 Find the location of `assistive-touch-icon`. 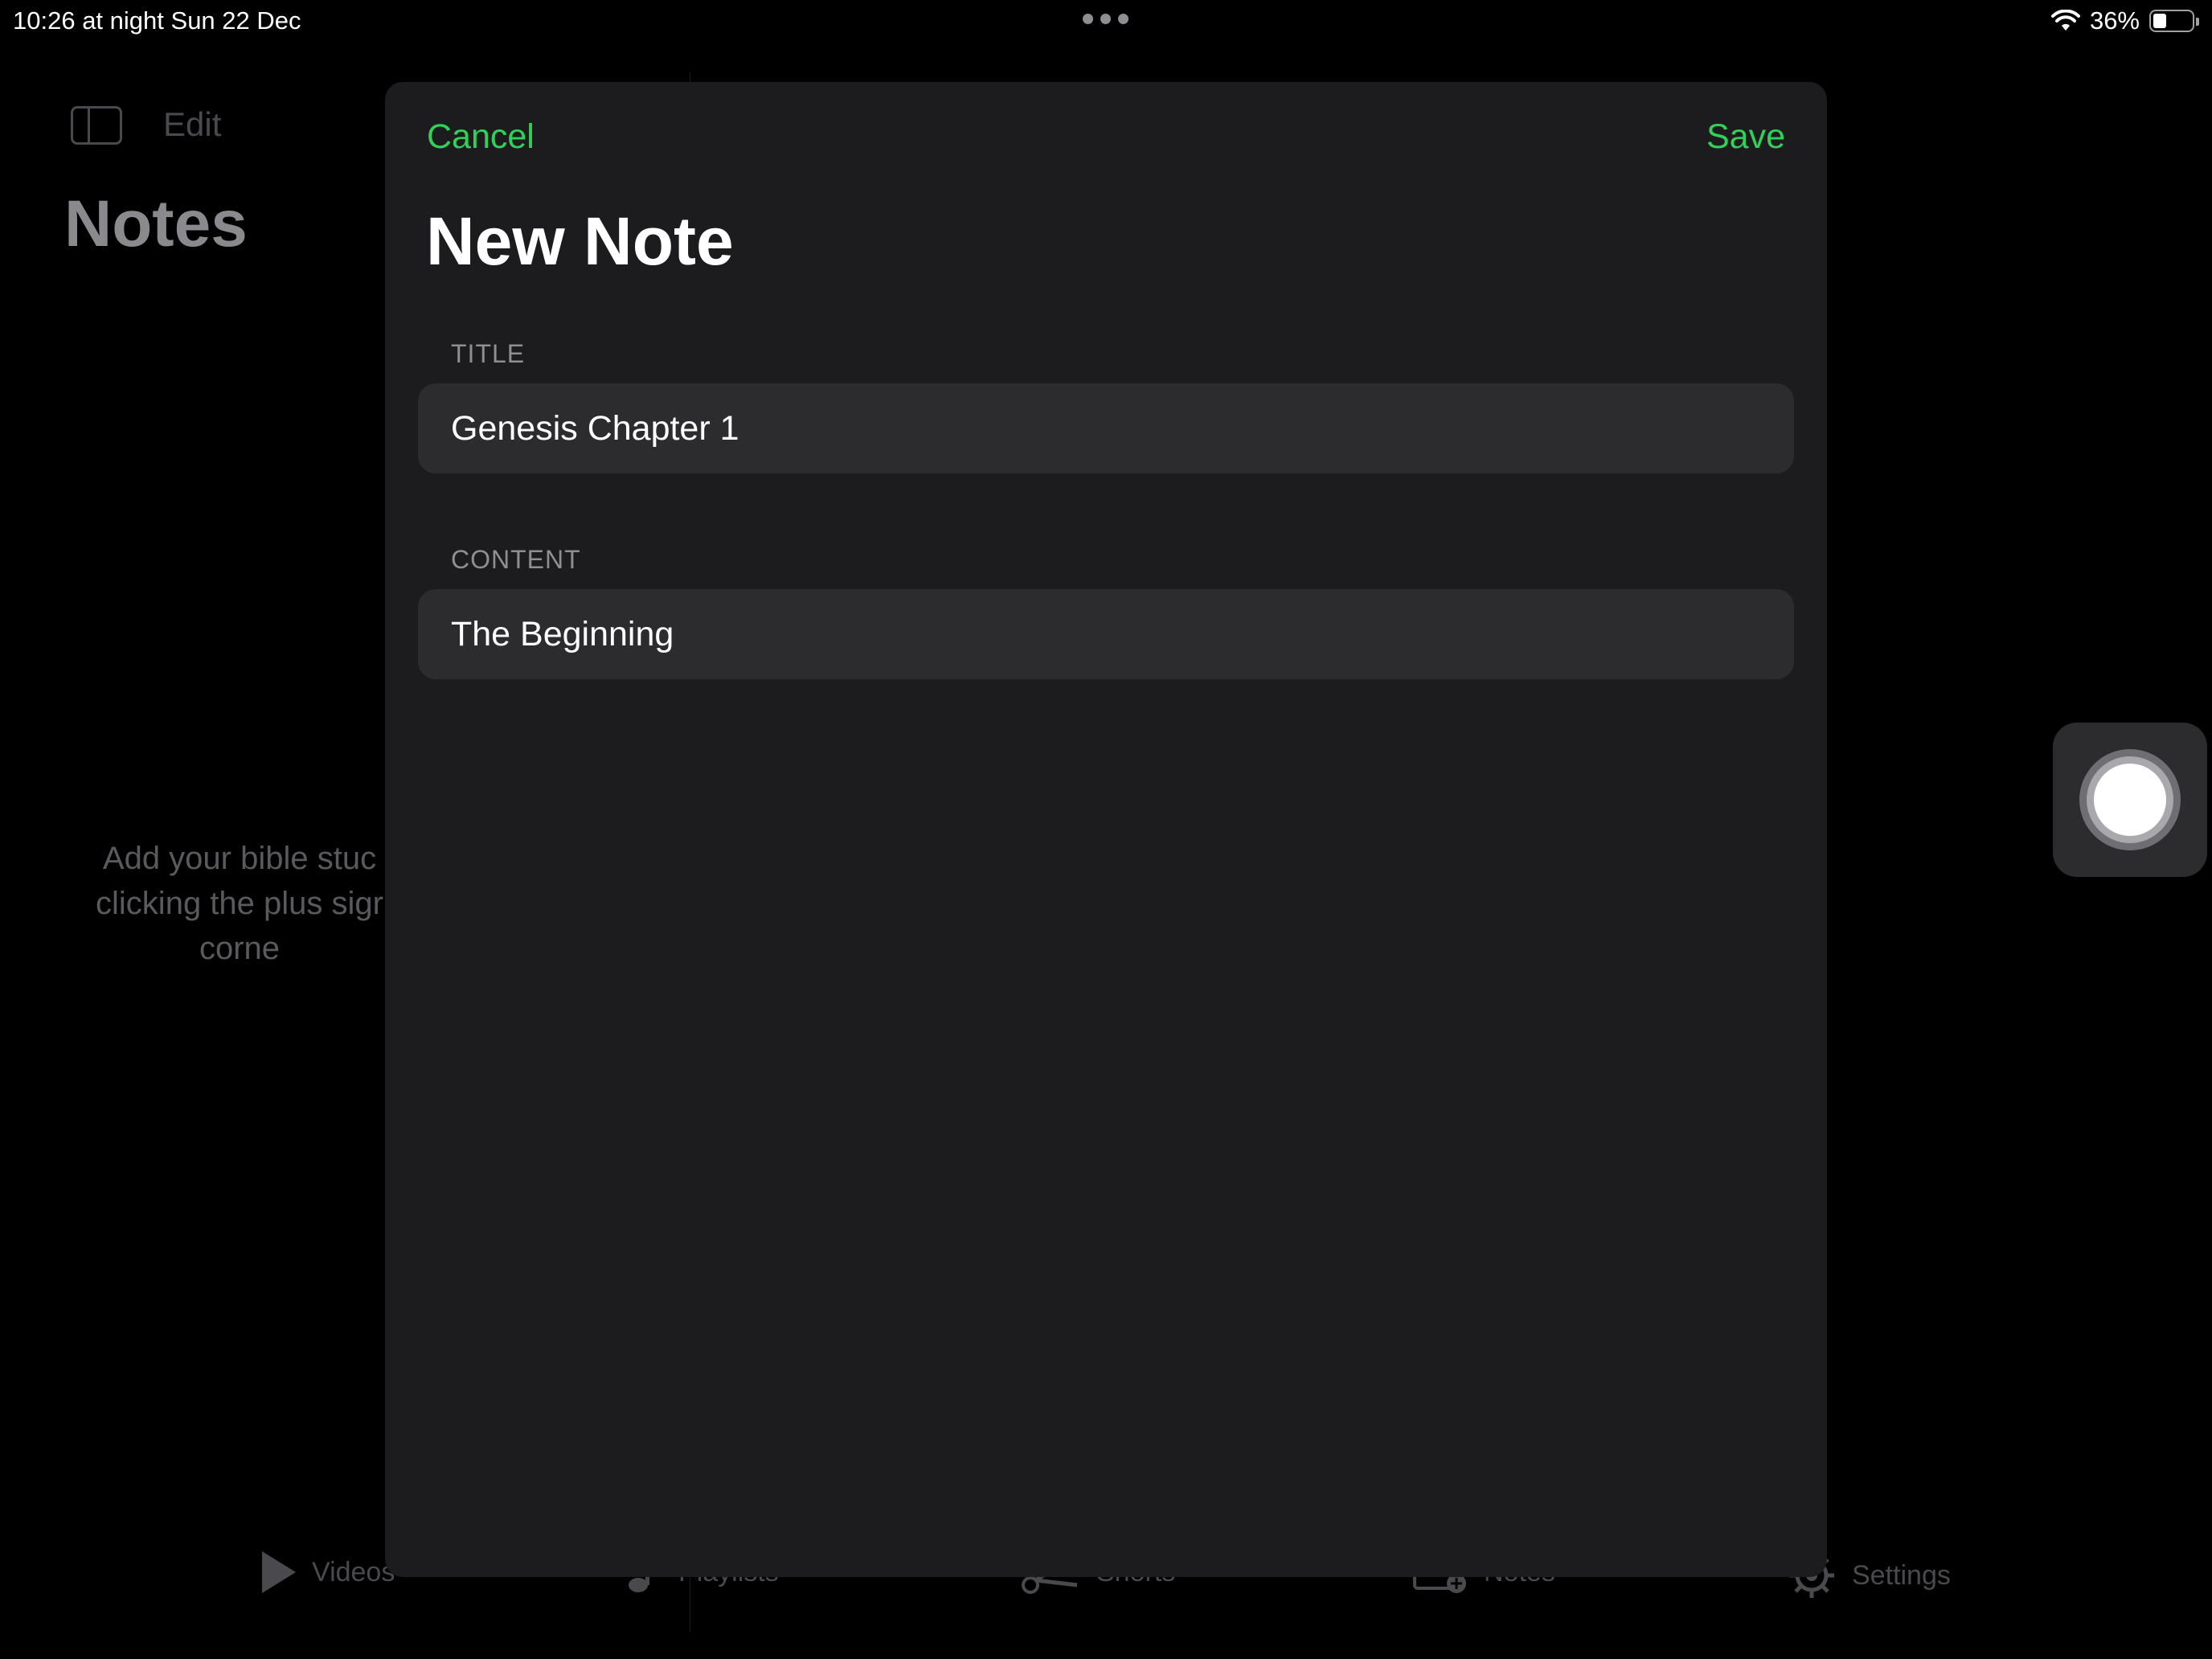

assistive-touch-icon is located at coordinates (2130, 799).